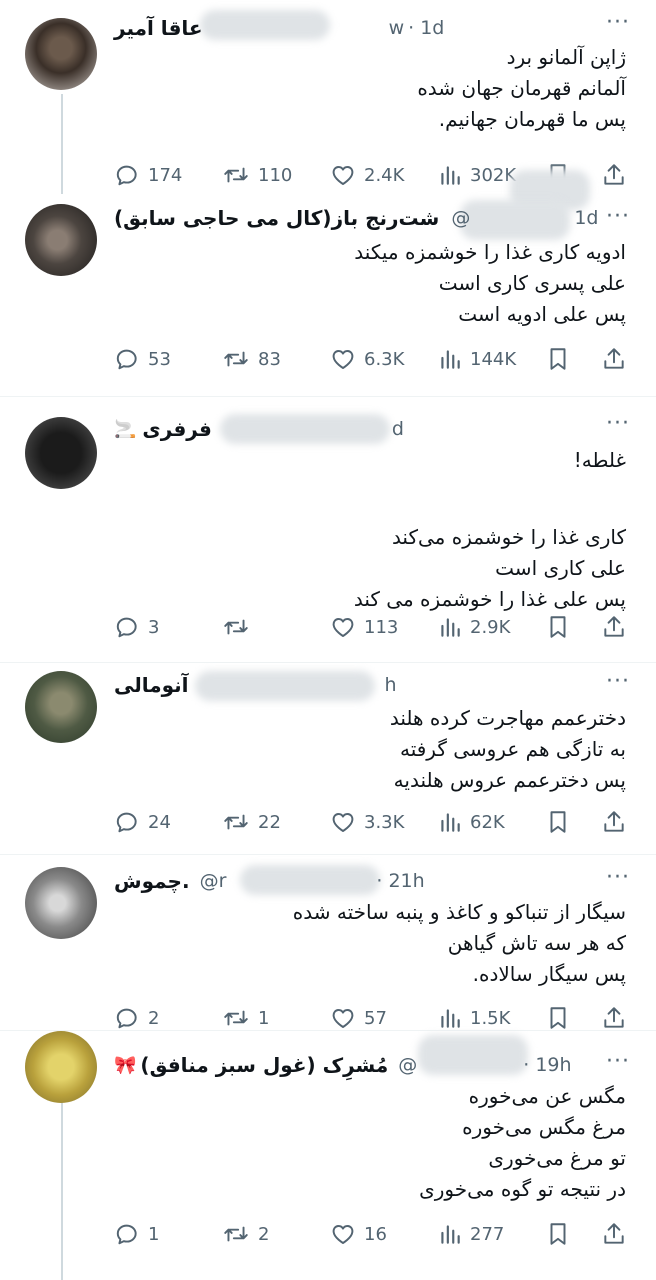 The width and height of the screenshot is (656, 1280). I want to click on tweet-line: علی پسری کاری است, so click(532, 283).